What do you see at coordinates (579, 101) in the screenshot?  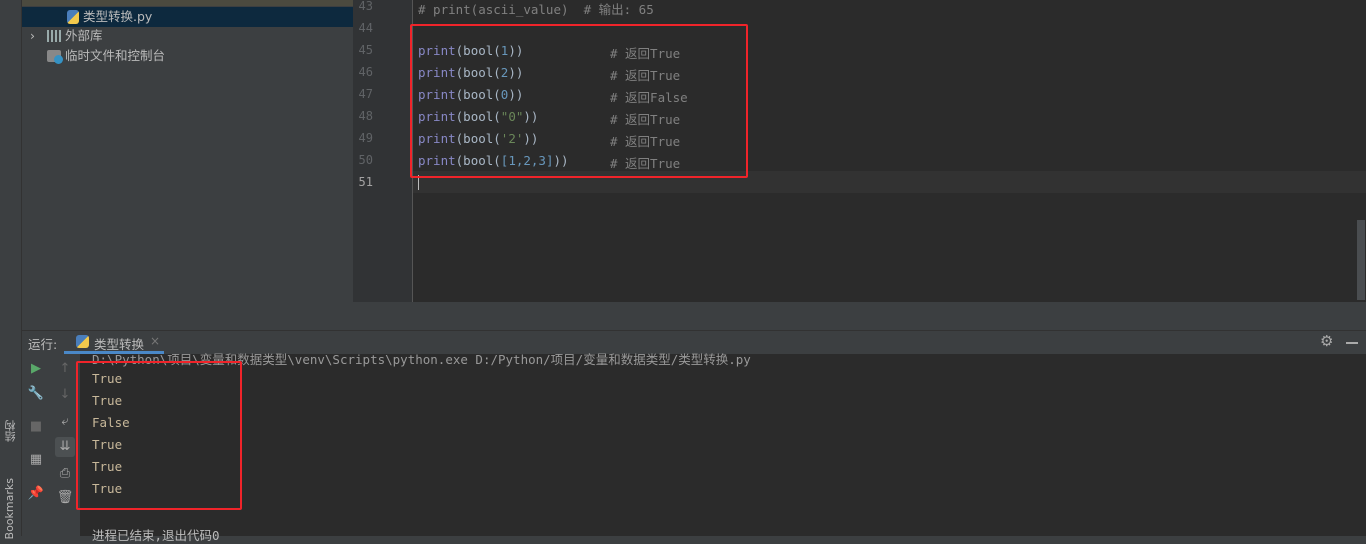 I see `highlight-box-code` at bounding box center [579, 101].